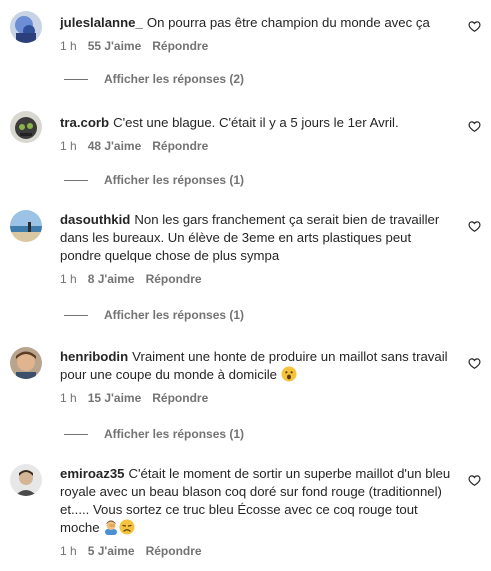 Image resolution: width=491 pixels, height=571 pixels. What do you see at coordinates (111, 527) in the screenshot?
I see `man-facepalming-icon` at bounding box center [111, 527].